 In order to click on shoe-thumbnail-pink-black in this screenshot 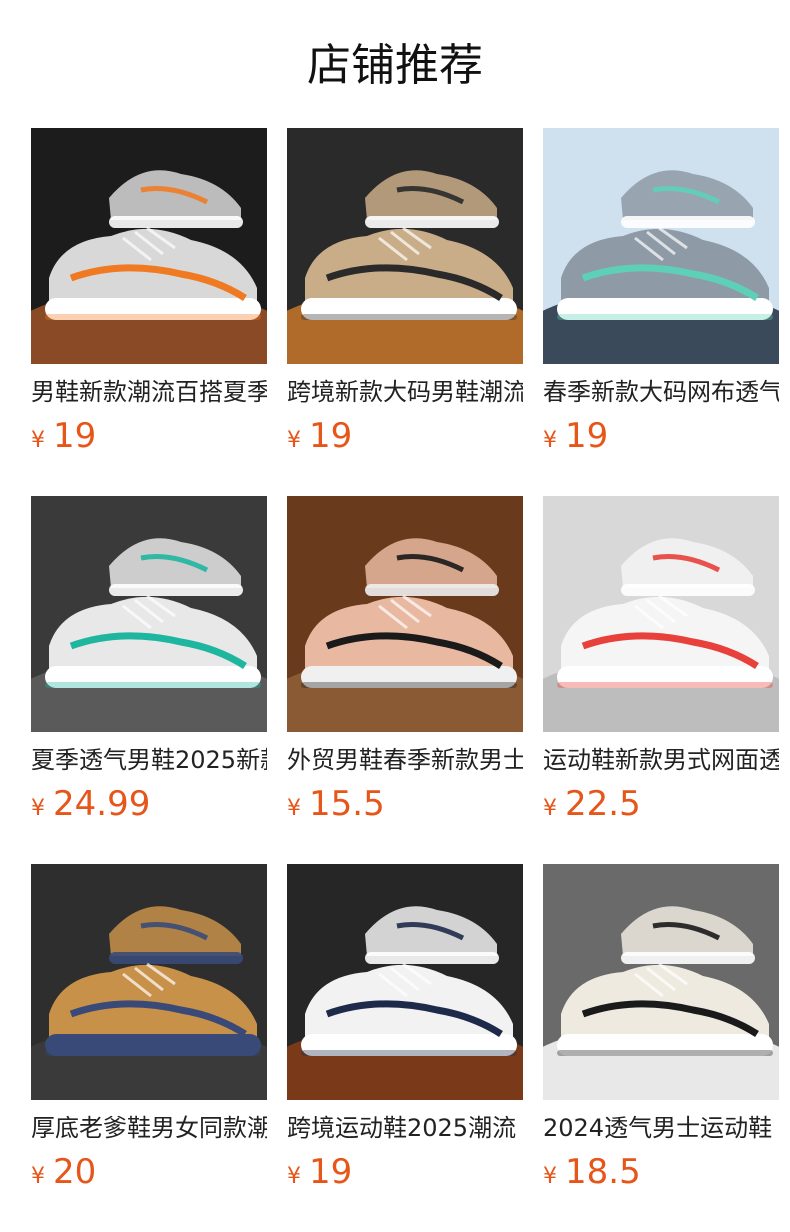, I will do `click(405, 614)`.